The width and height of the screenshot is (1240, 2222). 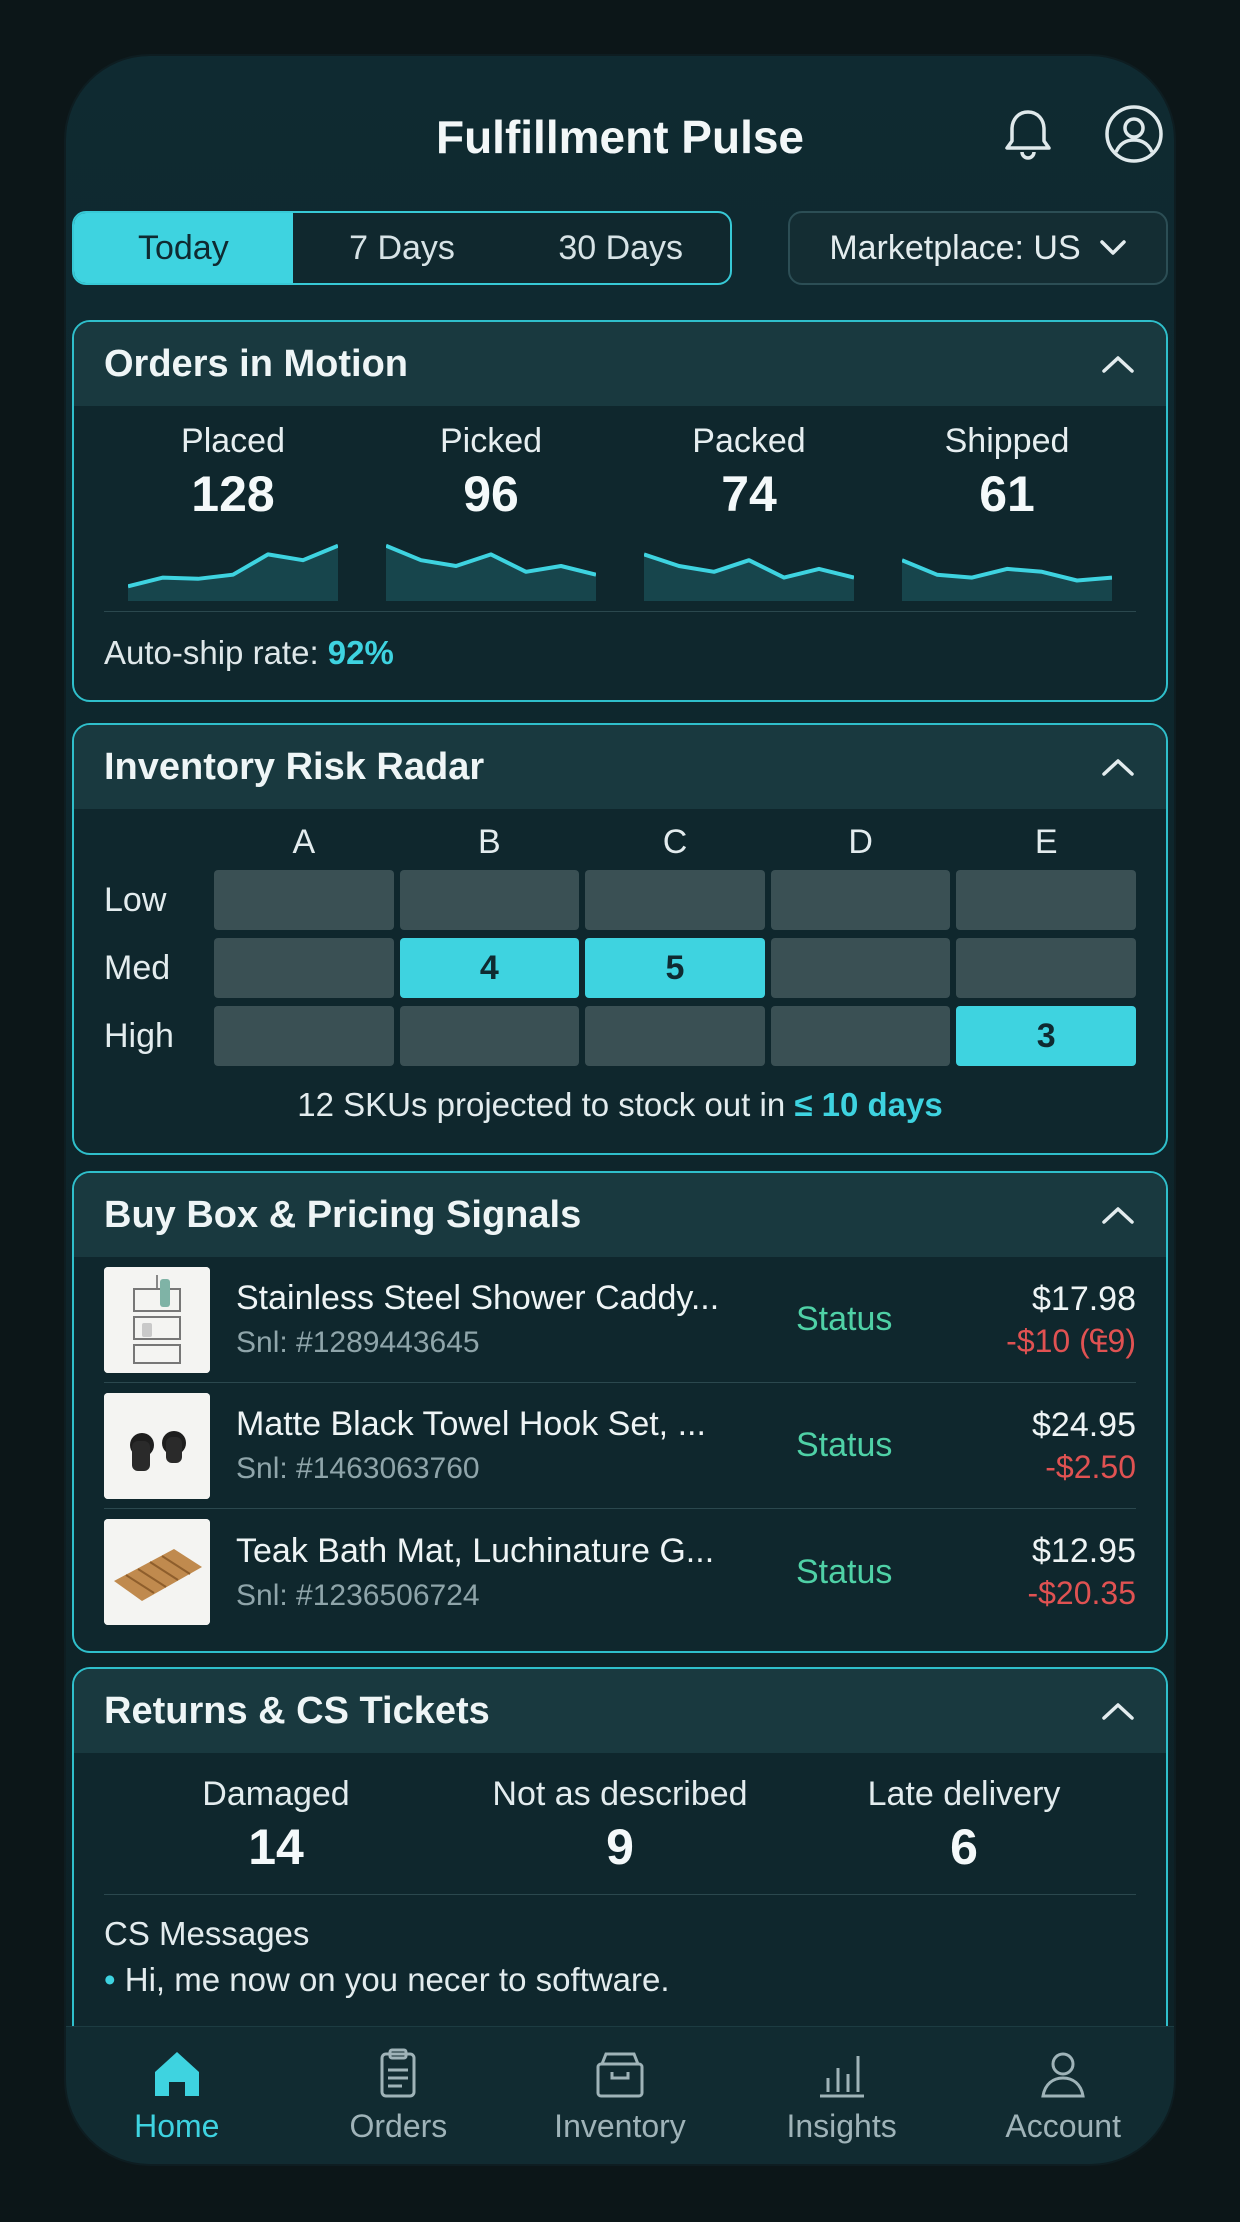 I want to click on shower-caddy-thumbnail, so click(x=157, y=1319).